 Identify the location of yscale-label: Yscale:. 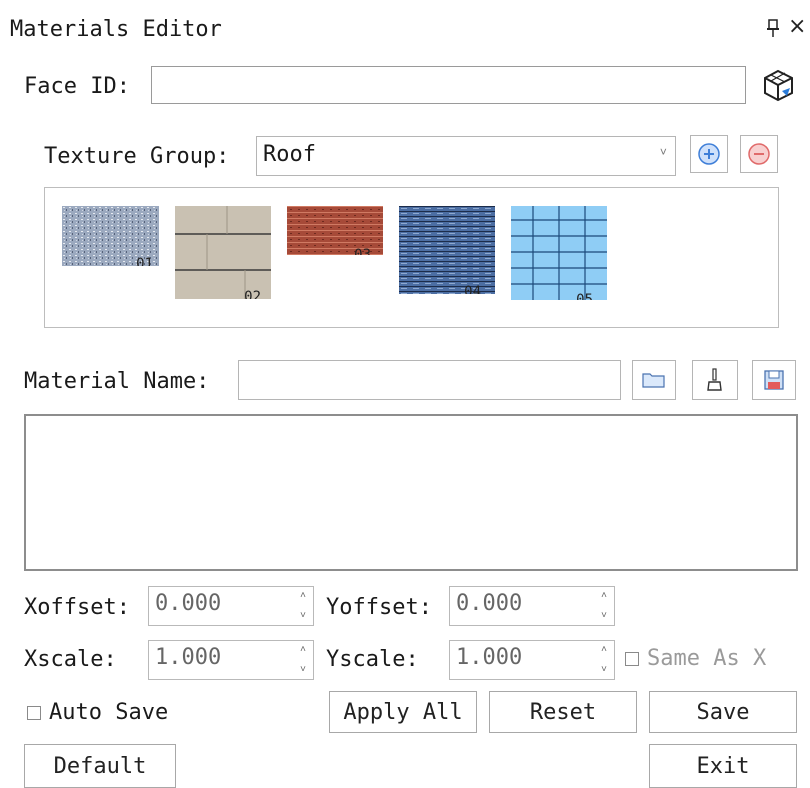
(372, 659).